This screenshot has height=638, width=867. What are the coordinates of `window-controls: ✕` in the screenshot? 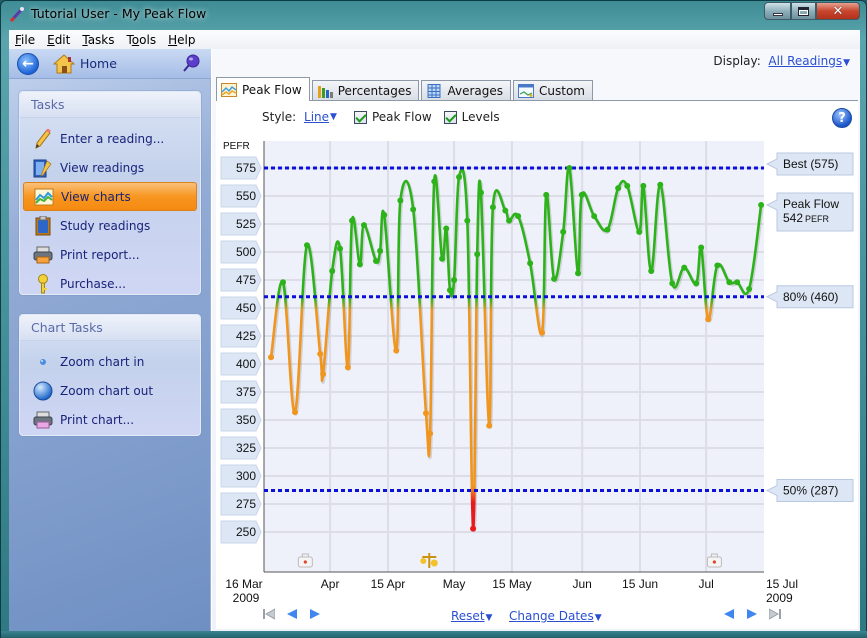 It's located at (812, 11).